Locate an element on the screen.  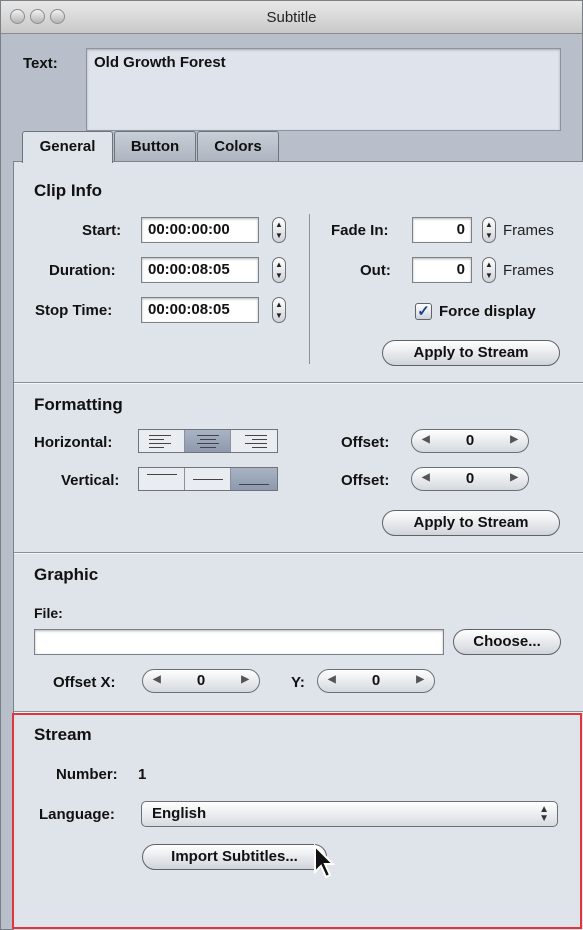
formatting-heading: Formatting is located at coordinates (78, 404).